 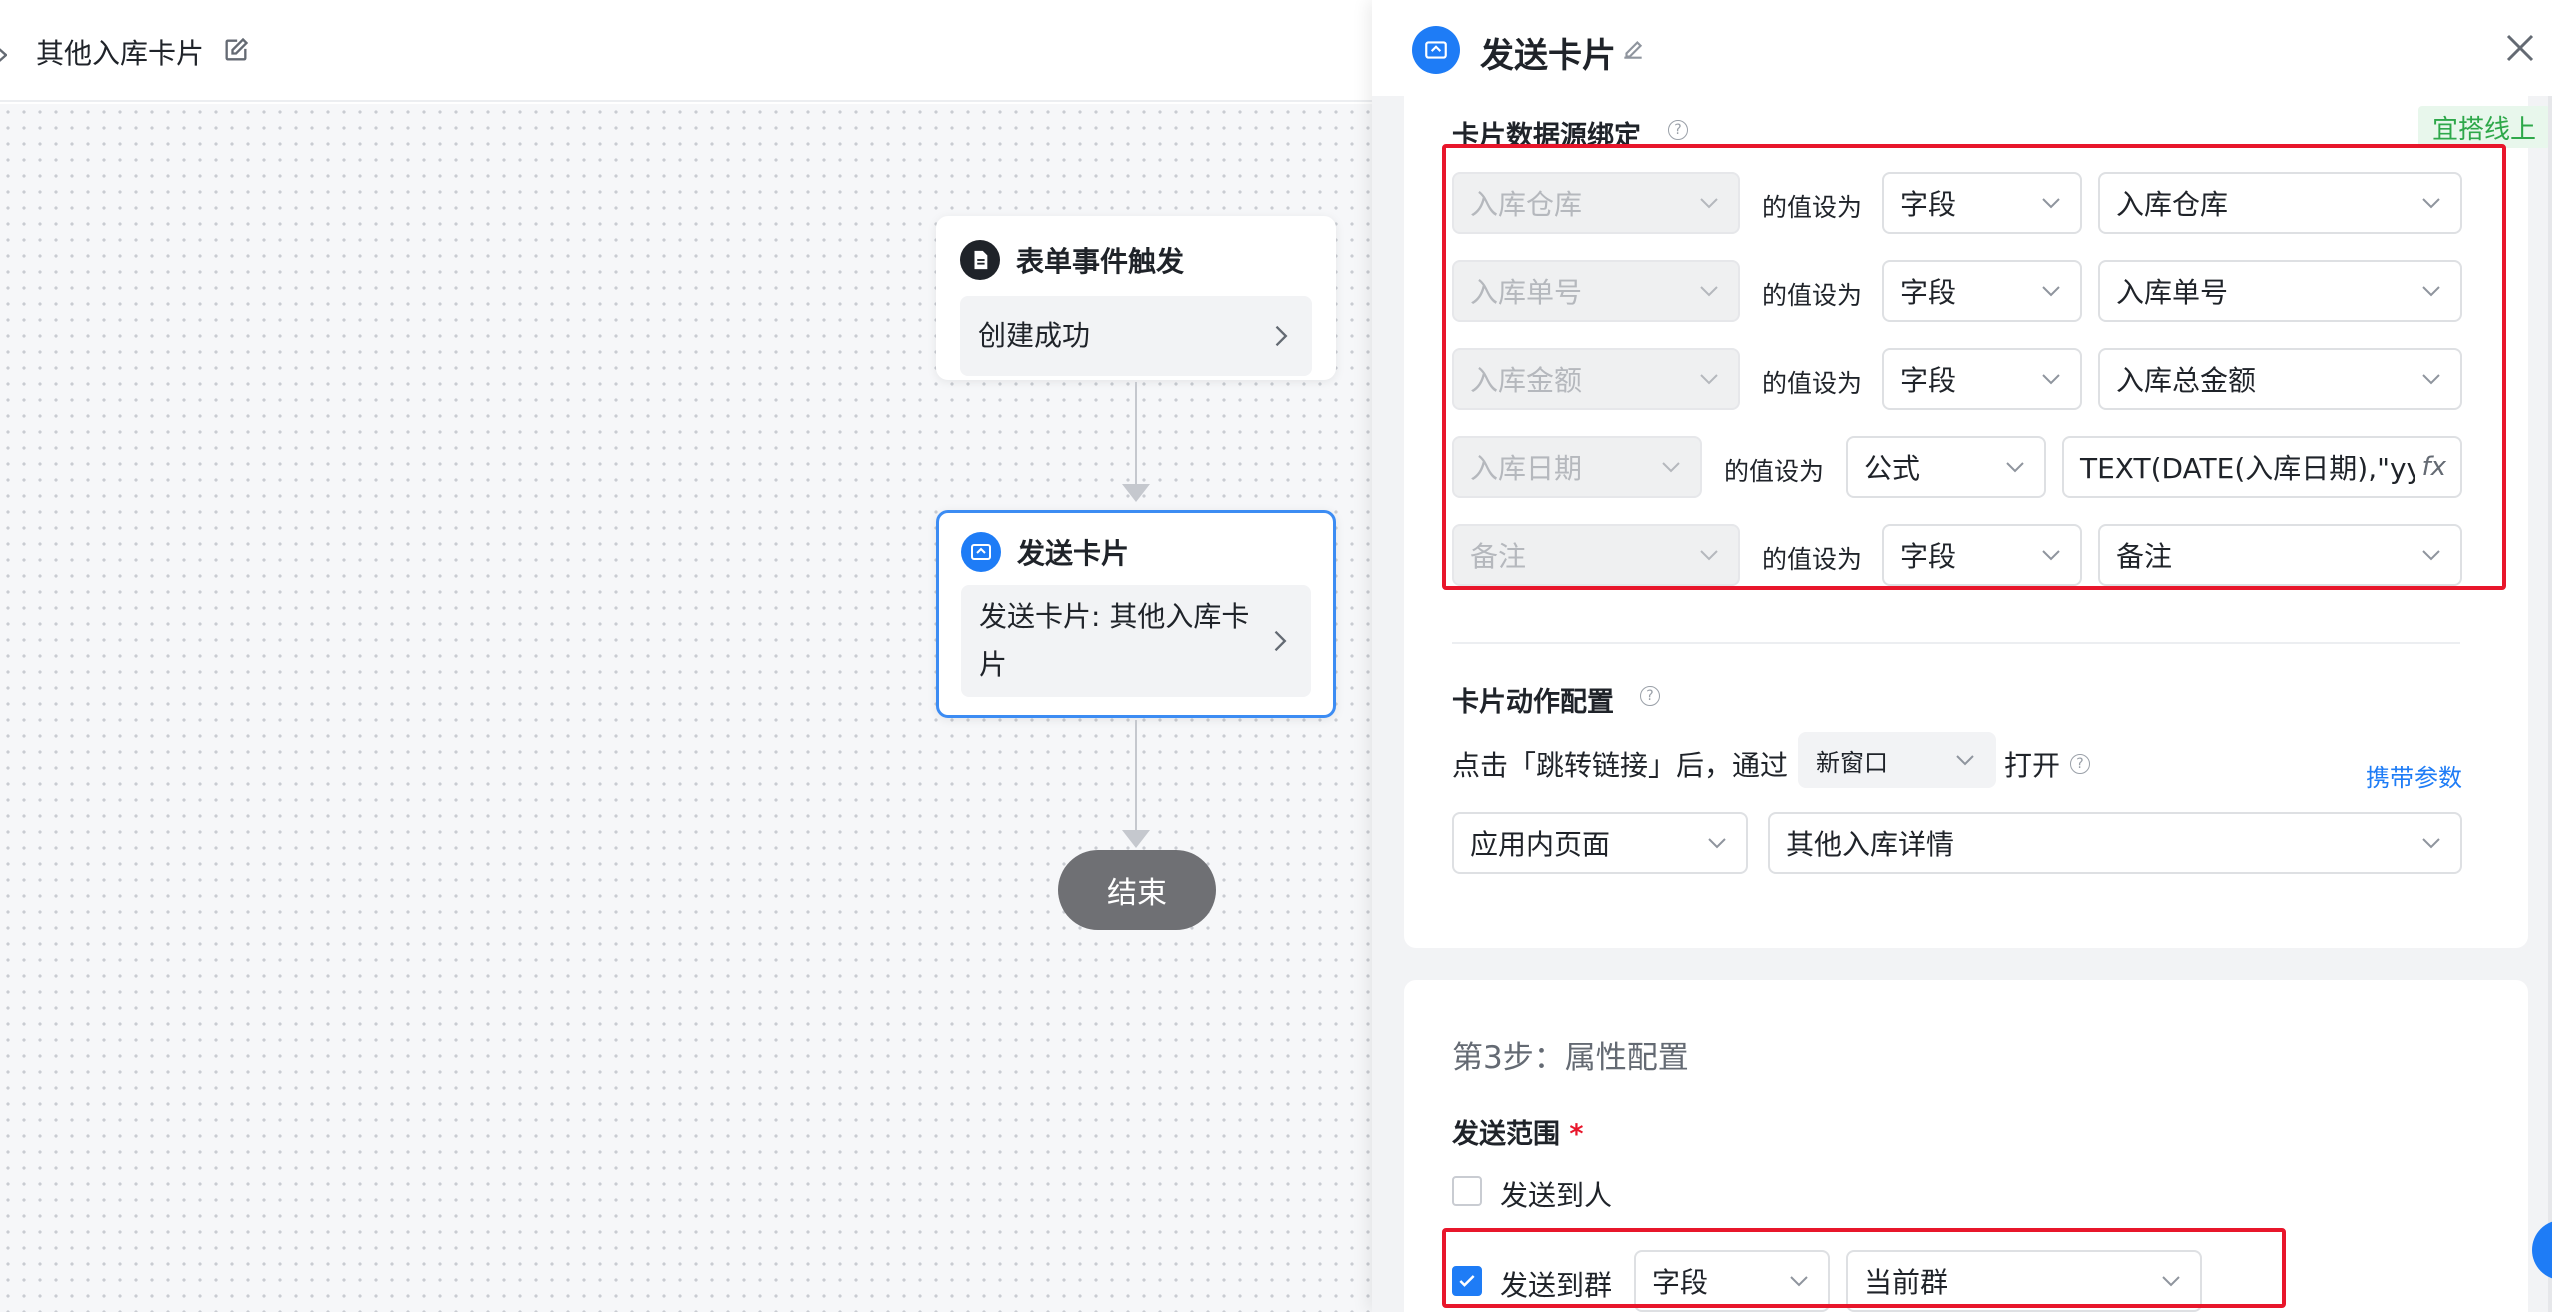 What do you see at coordinates (2484, 127) in the screenshot?
I see `online-badge: 宜搭线上` at bounding box center [2484, 127].